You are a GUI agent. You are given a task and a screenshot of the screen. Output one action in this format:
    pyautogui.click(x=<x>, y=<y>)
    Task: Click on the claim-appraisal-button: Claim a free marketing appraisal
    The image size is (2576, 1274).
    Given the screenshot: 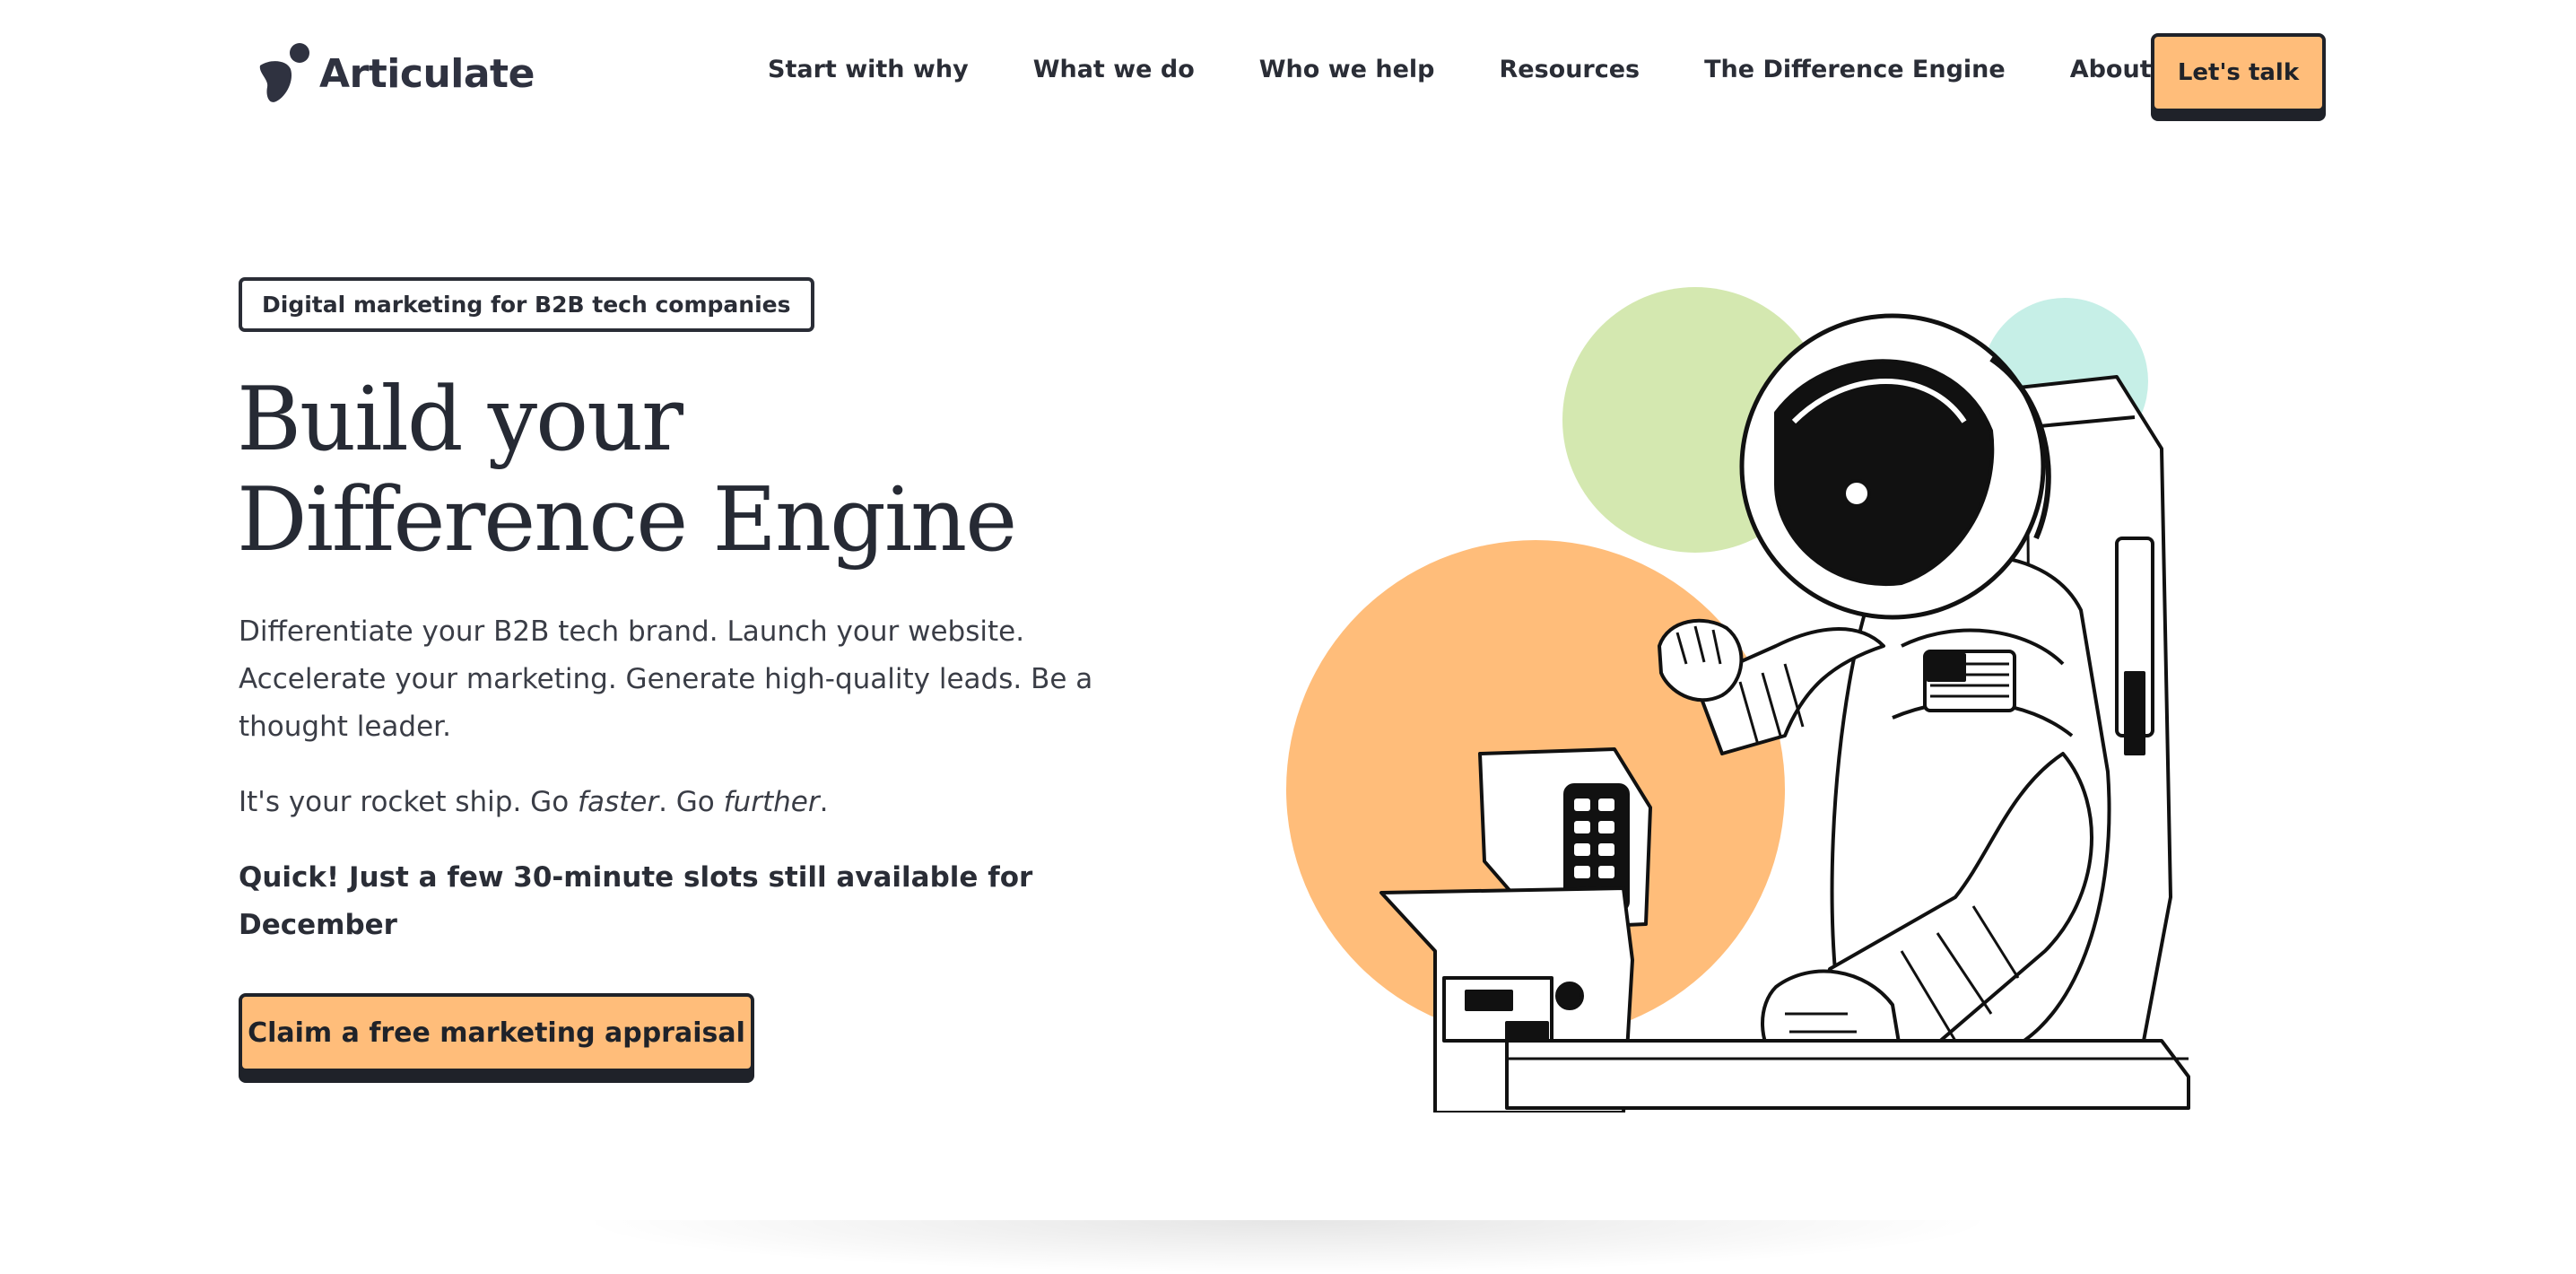 What is the action you would take?
    pyautogui.click(x=496, y=1032)
    